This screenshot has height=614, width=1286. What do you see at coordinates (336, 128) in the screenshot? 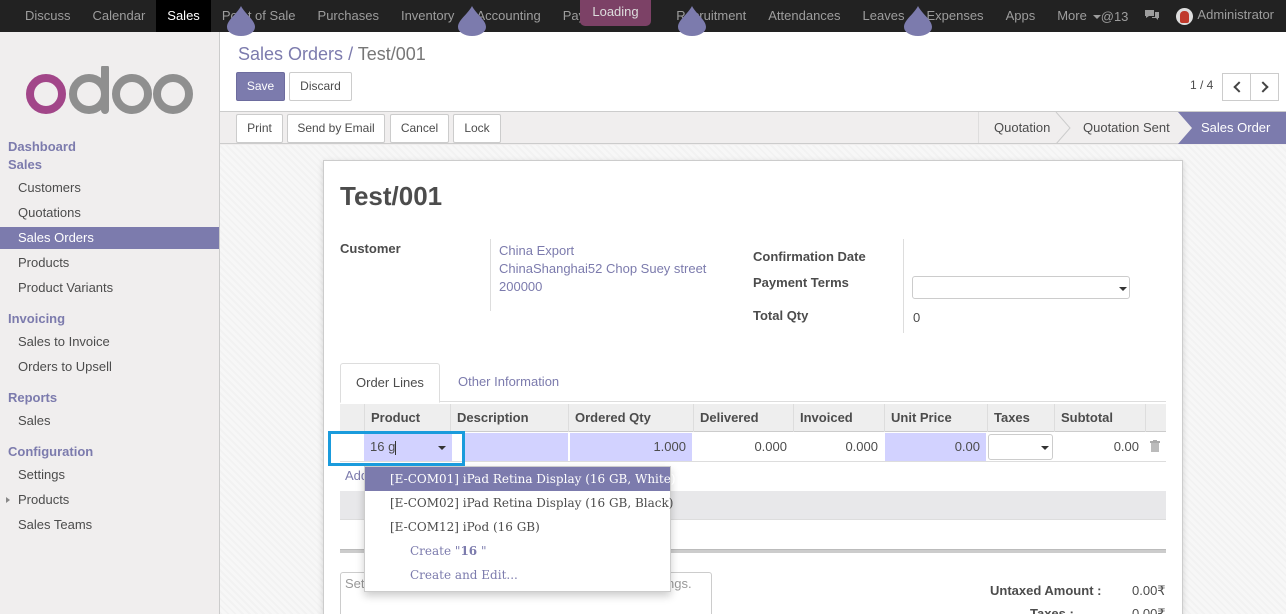
I see `send-by-email-button: Send by Email` at bounding box center [336, 128].